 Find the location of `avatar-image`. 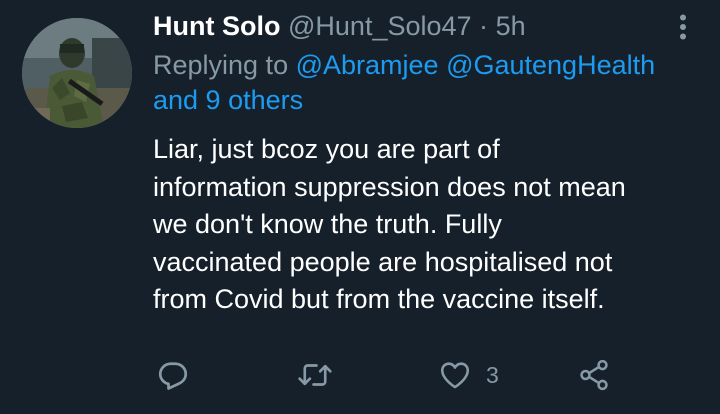

avatar-image is located at coordinates (77, 73).